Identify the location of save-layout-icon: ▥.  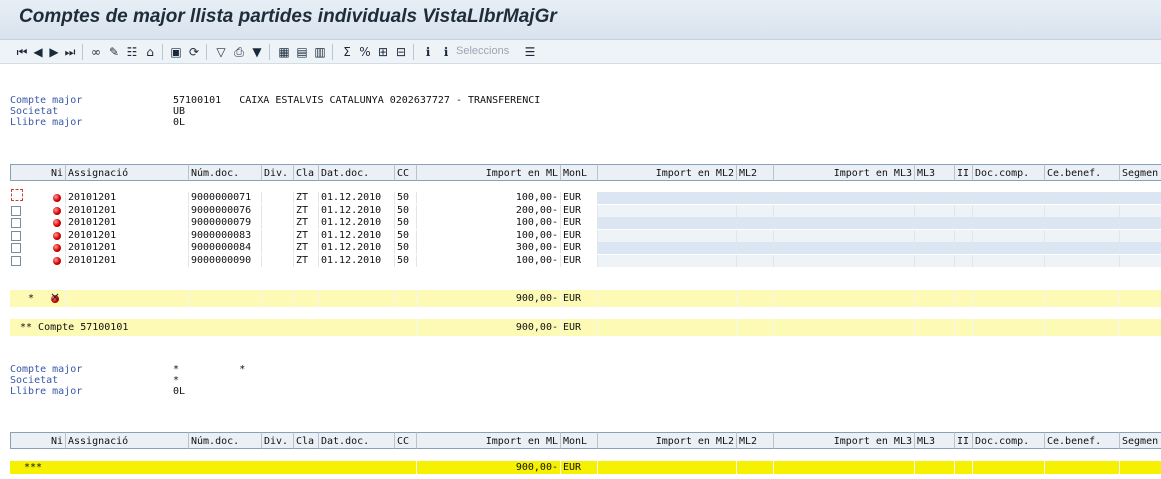
(320, 52).